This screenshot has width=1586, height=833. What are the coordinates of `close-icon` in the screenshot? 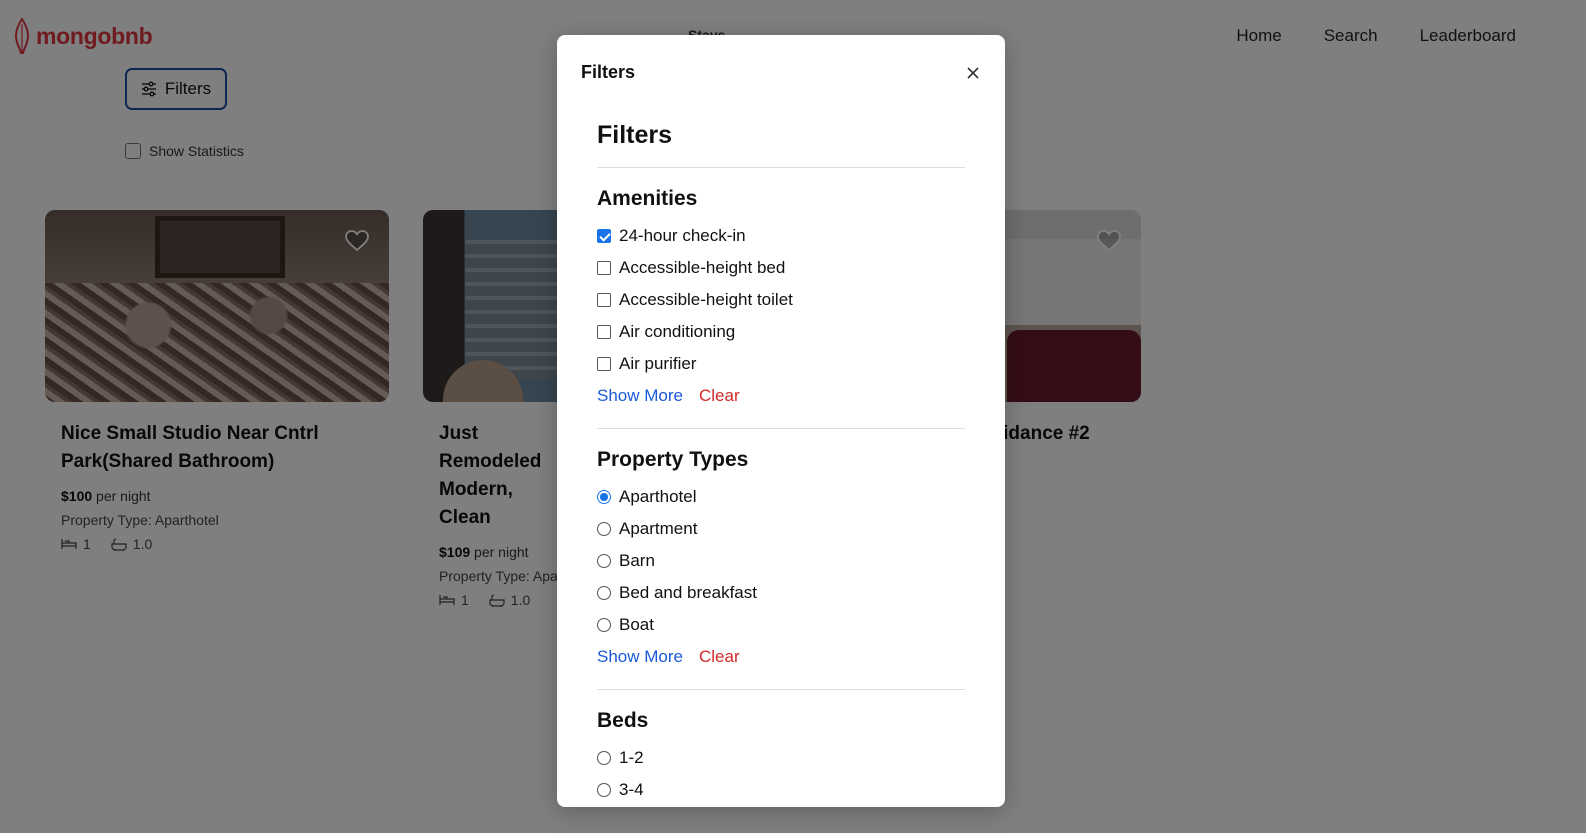 It's located at (973, 73).